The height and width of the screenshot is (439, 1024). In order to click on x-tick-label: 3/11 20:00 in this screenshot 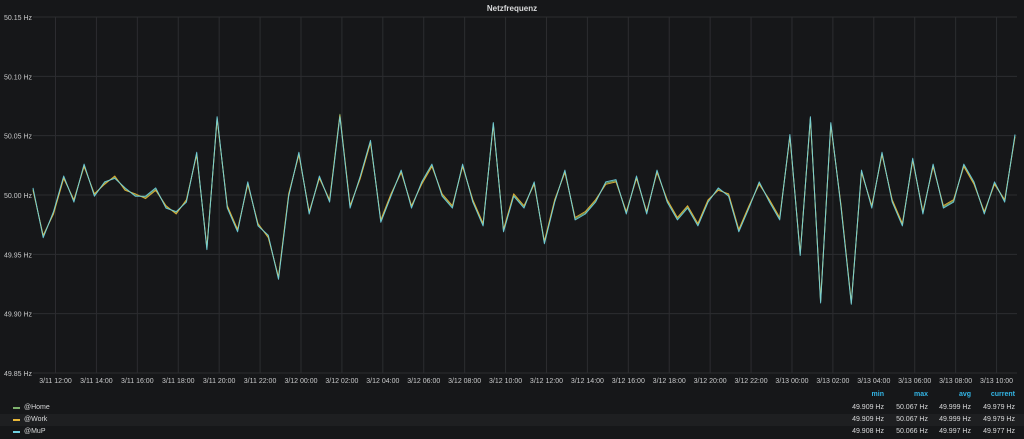, I will do `click(219, 381)`.